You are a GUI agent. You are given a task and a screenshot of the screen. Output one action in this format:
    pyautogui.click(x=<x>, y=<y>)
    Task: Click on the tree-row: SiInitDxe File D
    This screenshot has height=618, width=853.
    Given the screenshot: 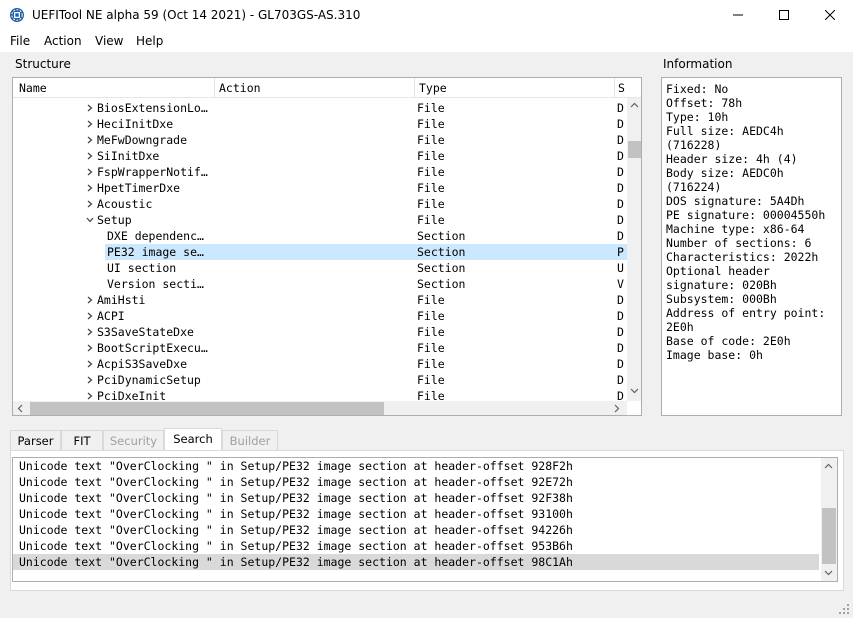 What is the action you would take?
    pyautogui.click(x=320, y=156)
    